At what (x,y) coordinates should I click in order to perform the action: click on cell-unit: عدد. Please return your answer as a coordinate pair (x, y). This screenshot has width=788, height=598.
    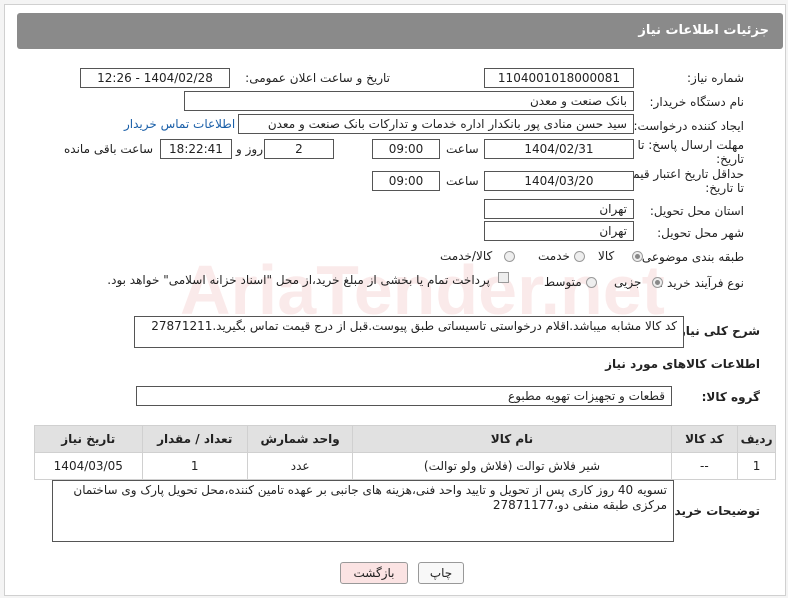
    Looking at the image, I should click on (300, 466).